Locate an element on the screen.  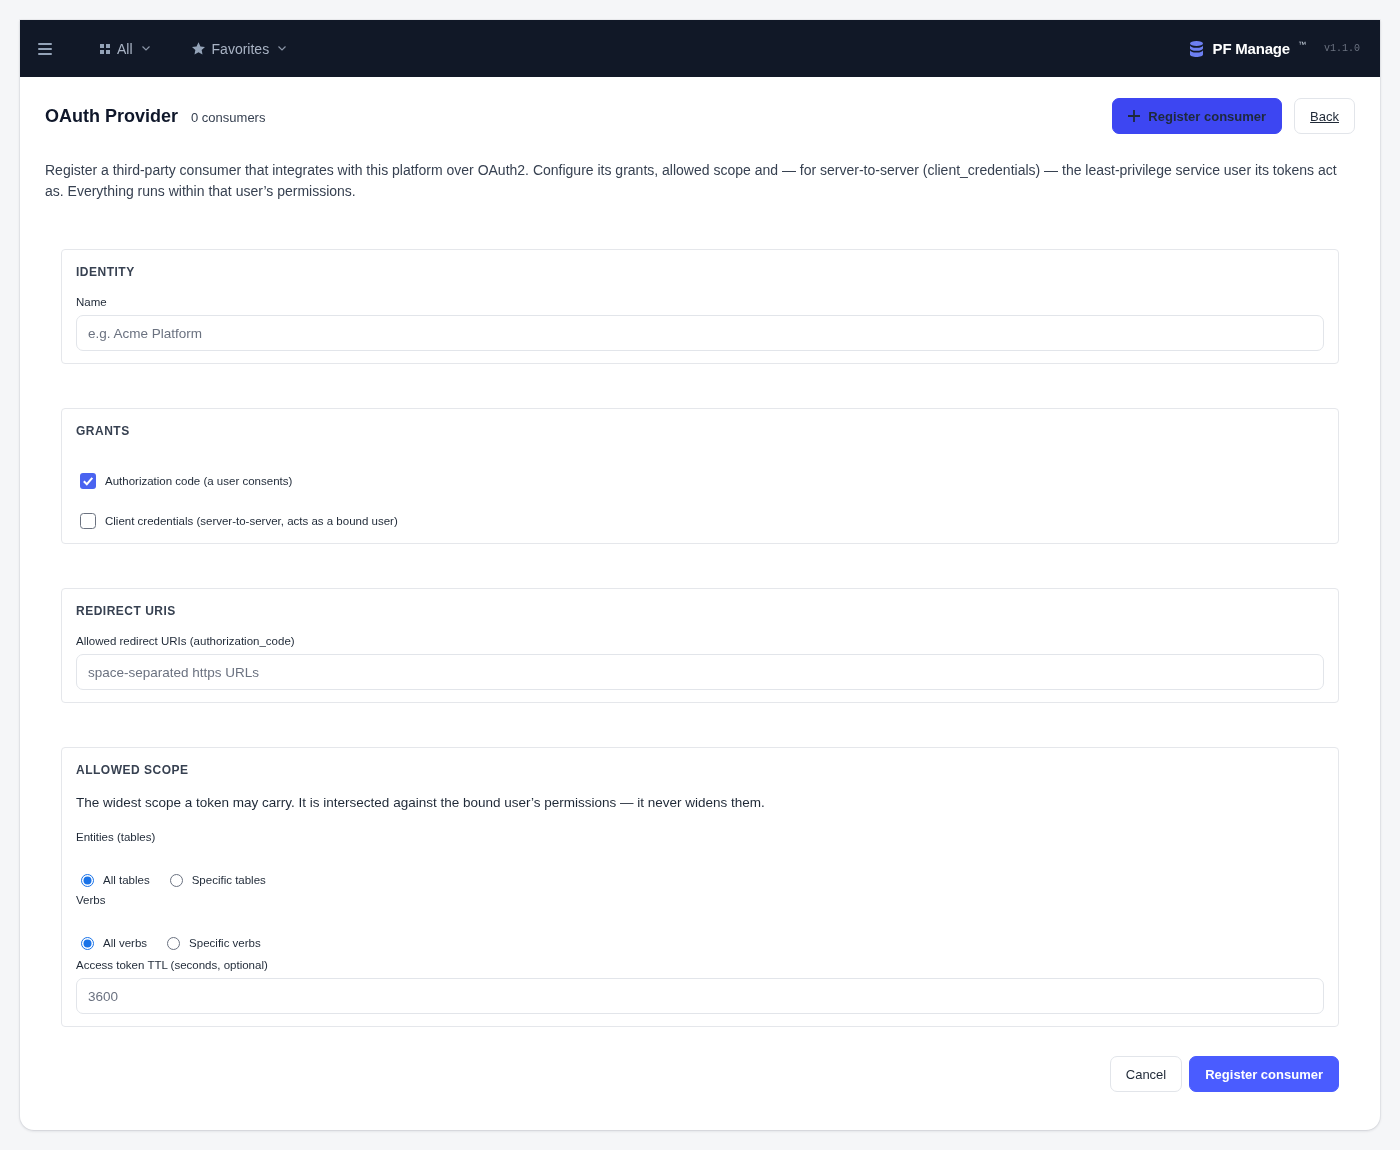
database-icon is located at coordinates (1196, 48).